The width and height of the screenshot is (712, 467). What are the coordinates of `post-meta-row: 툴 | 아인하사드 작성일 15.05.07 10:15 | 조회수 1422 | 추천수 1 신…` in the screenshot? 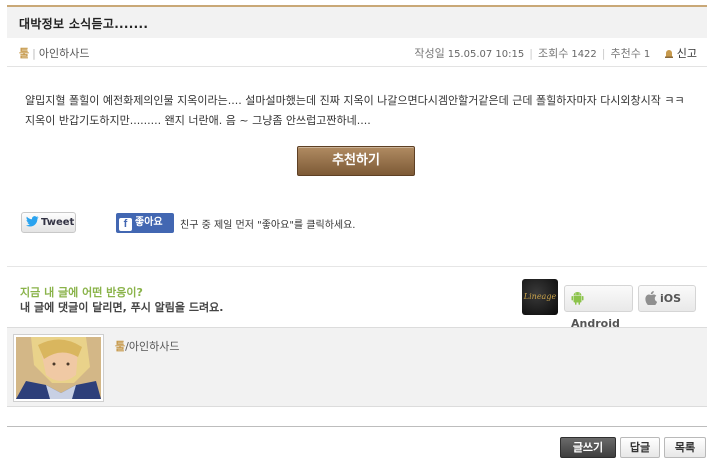 It's located at (357, 52).